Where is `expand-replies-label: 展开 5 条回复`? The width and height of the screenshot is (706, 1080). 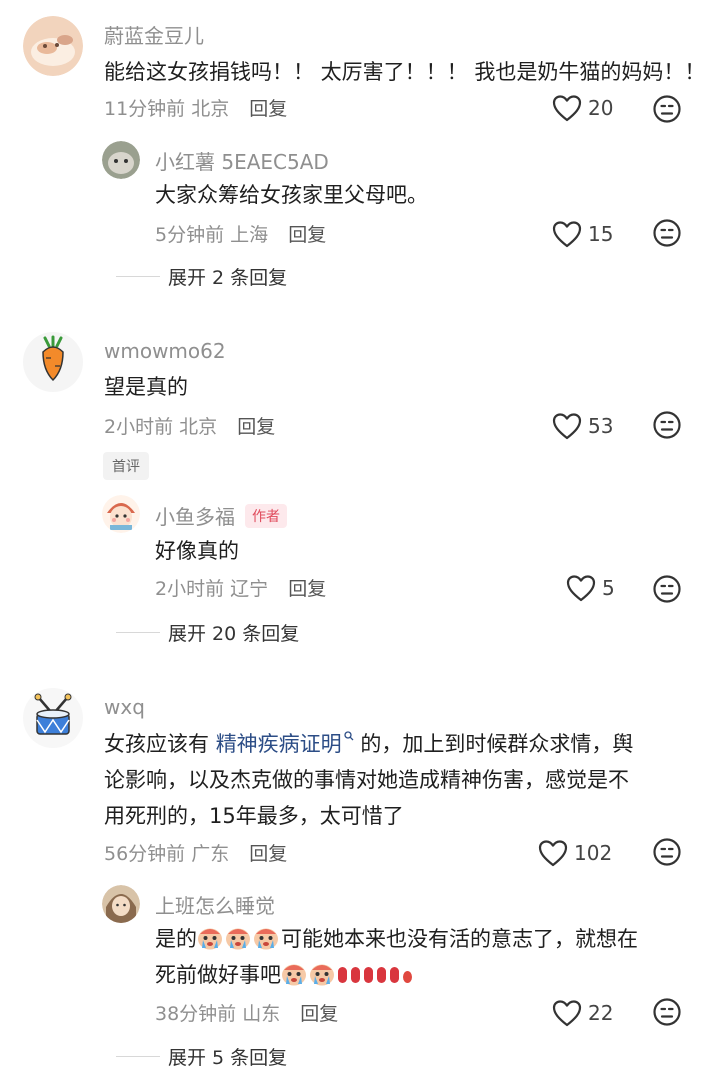 expand-replies-label: 展开 5 条回复 is located at coordinates (228, 1058).